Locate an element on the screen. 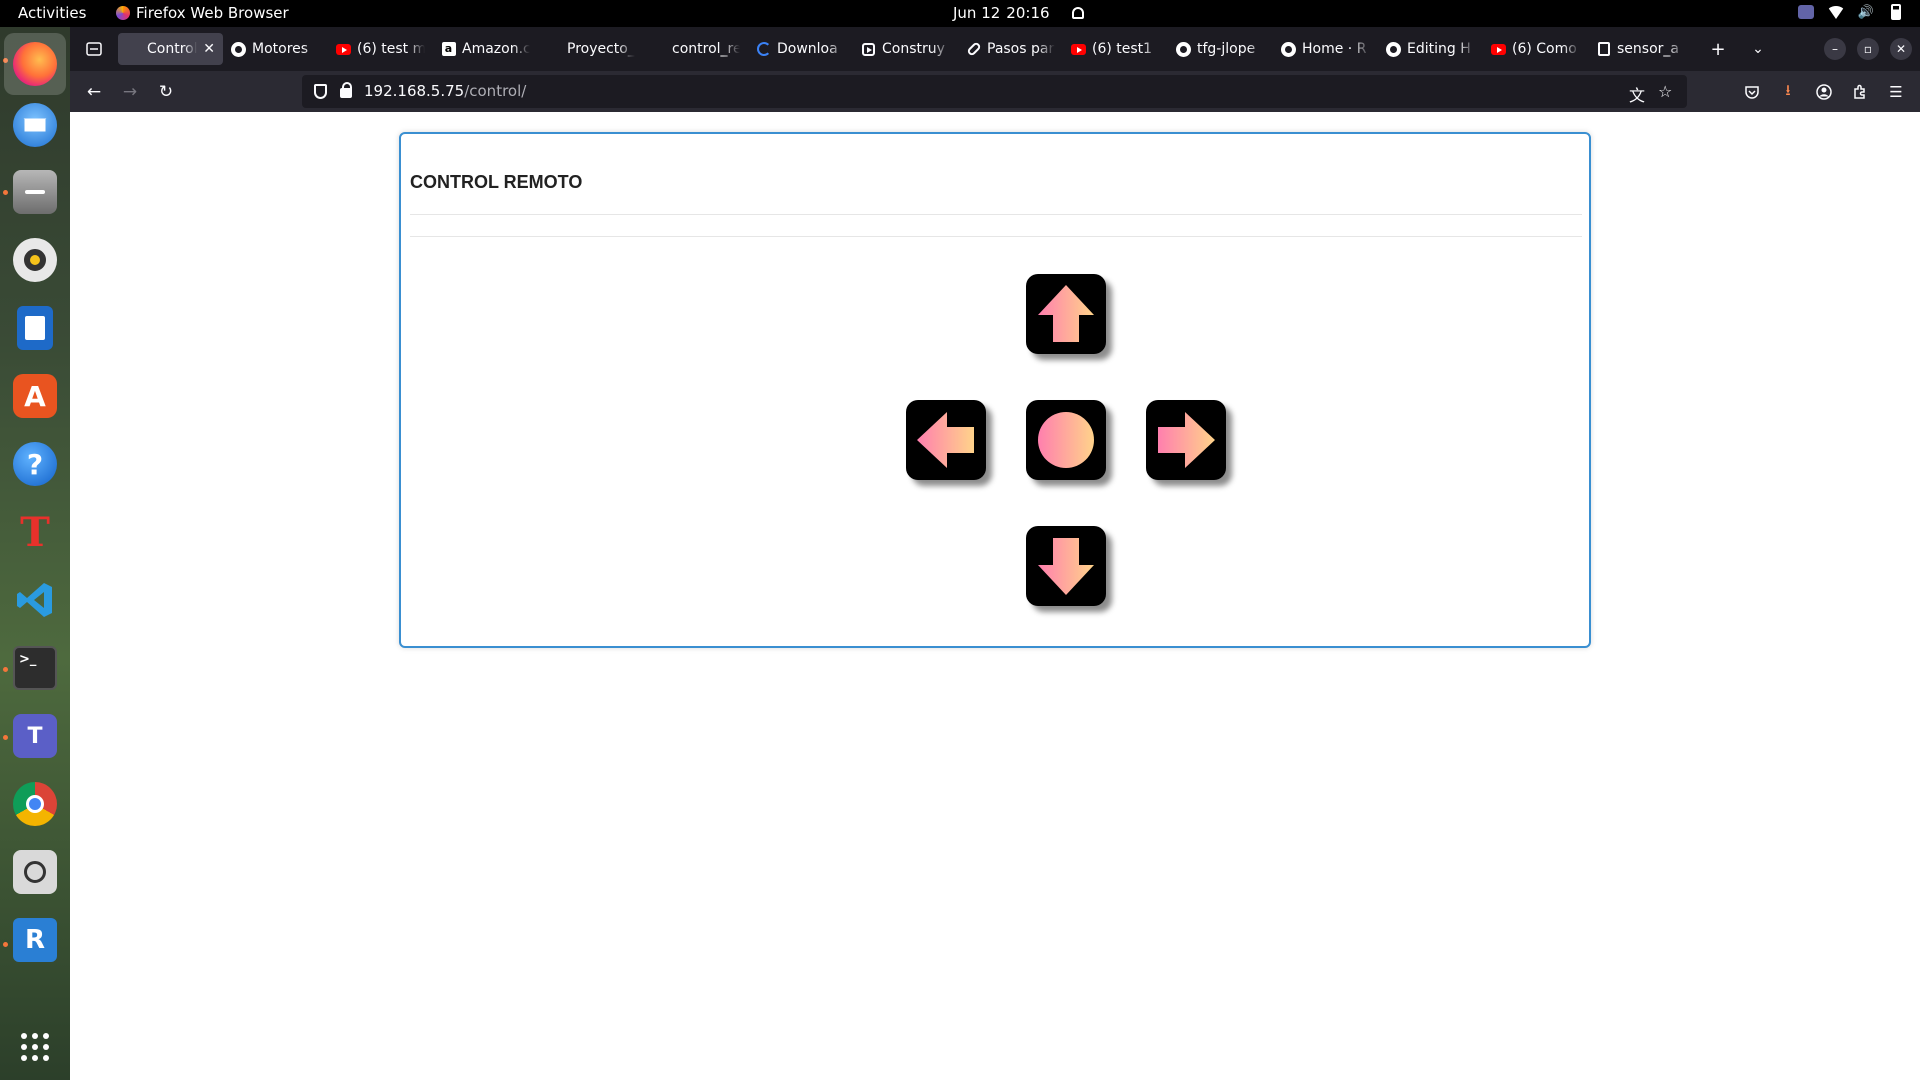  extensions-button is located at coordinates (1860, 92).